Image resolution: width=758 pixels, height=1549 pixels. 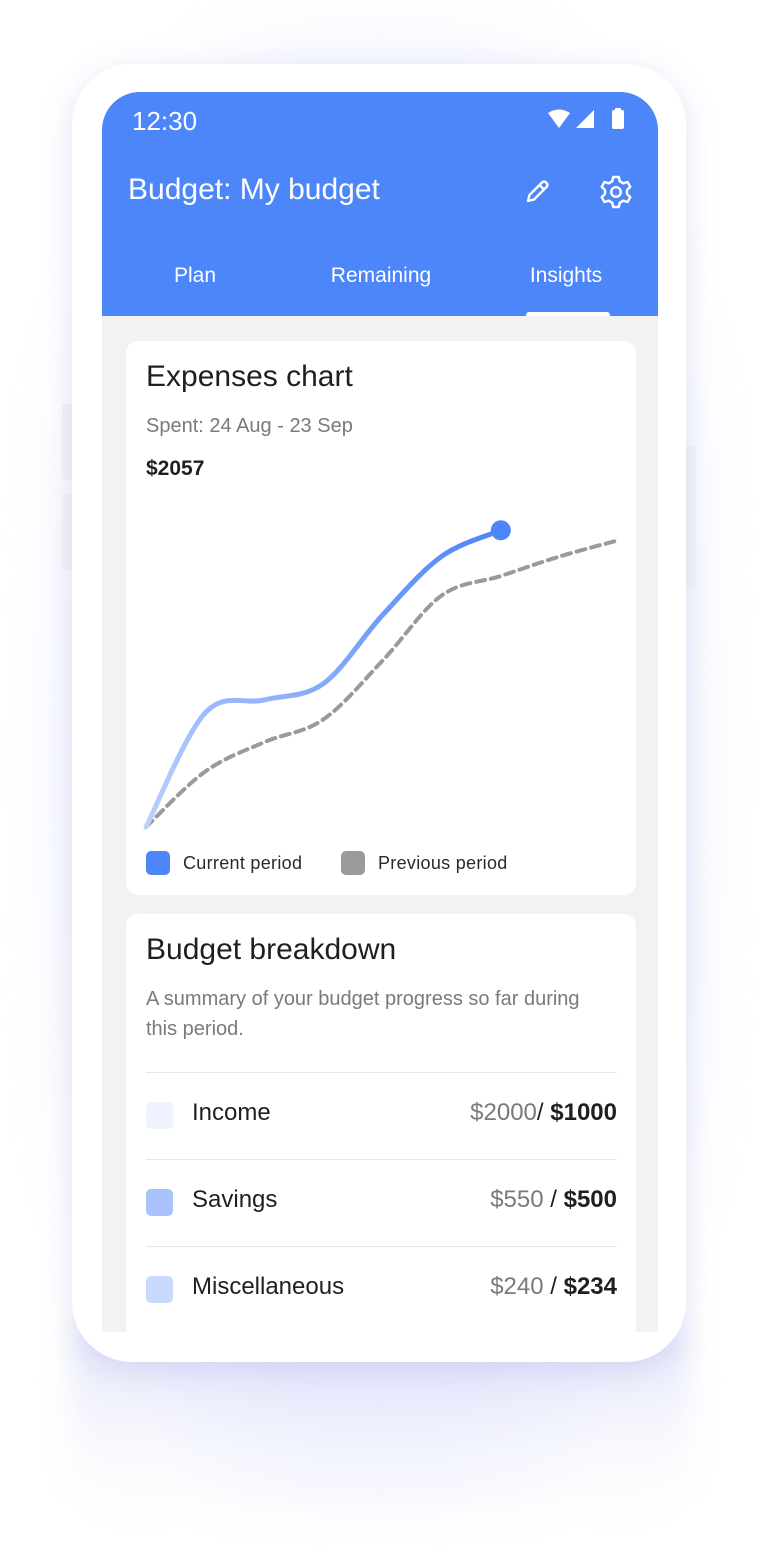 I want to click on income-label: Income, so click(x=231, y=1112).